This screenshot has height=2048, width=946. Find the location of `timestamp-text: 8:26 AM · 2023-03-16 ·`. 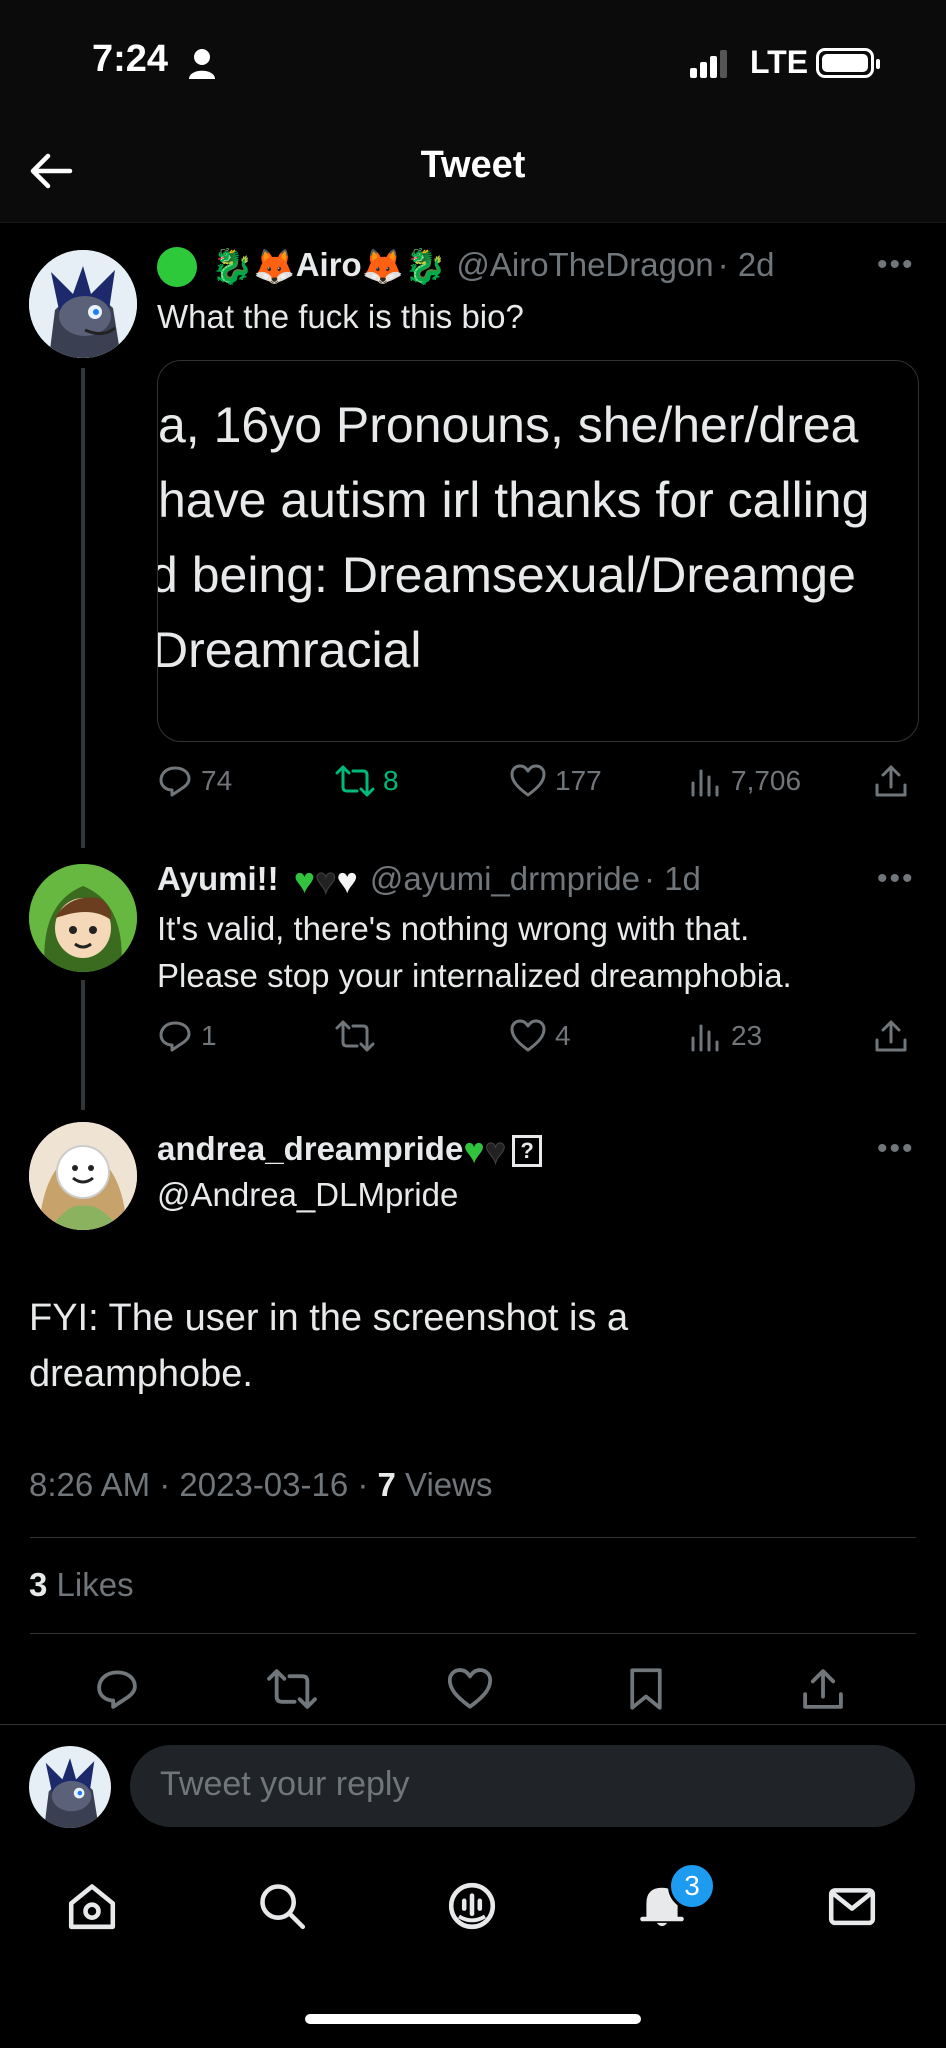

timestamp-text: 8:26 AM · 2023-03-16 · is located at coordinates (203, 1484).